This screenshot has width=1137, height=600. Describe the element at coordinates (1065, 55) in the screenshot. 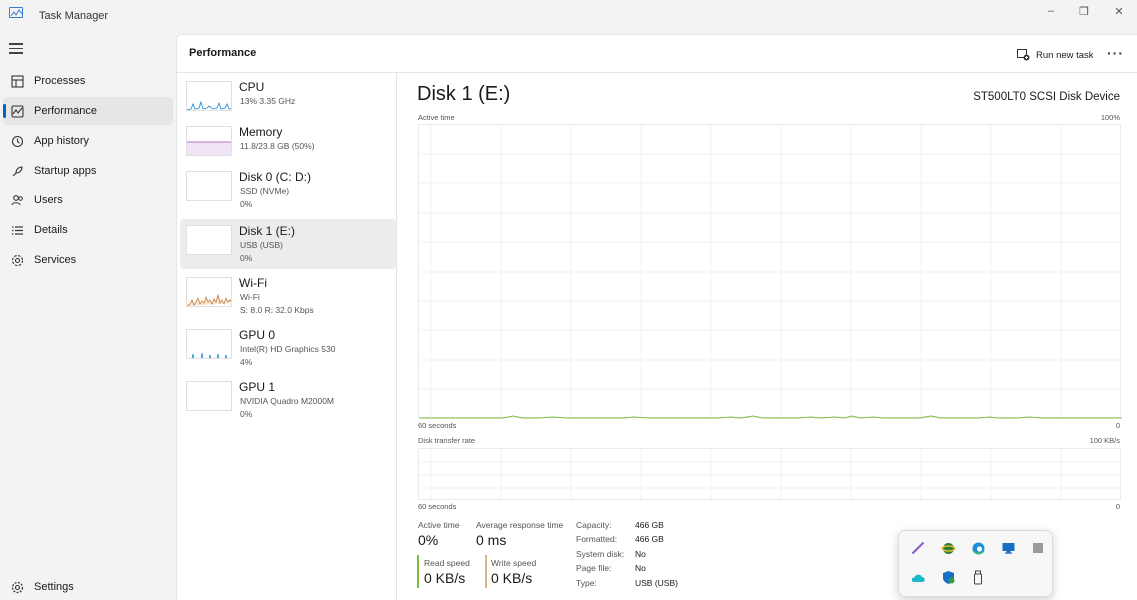

I see `run-new-task-label: Run new task` at that location.